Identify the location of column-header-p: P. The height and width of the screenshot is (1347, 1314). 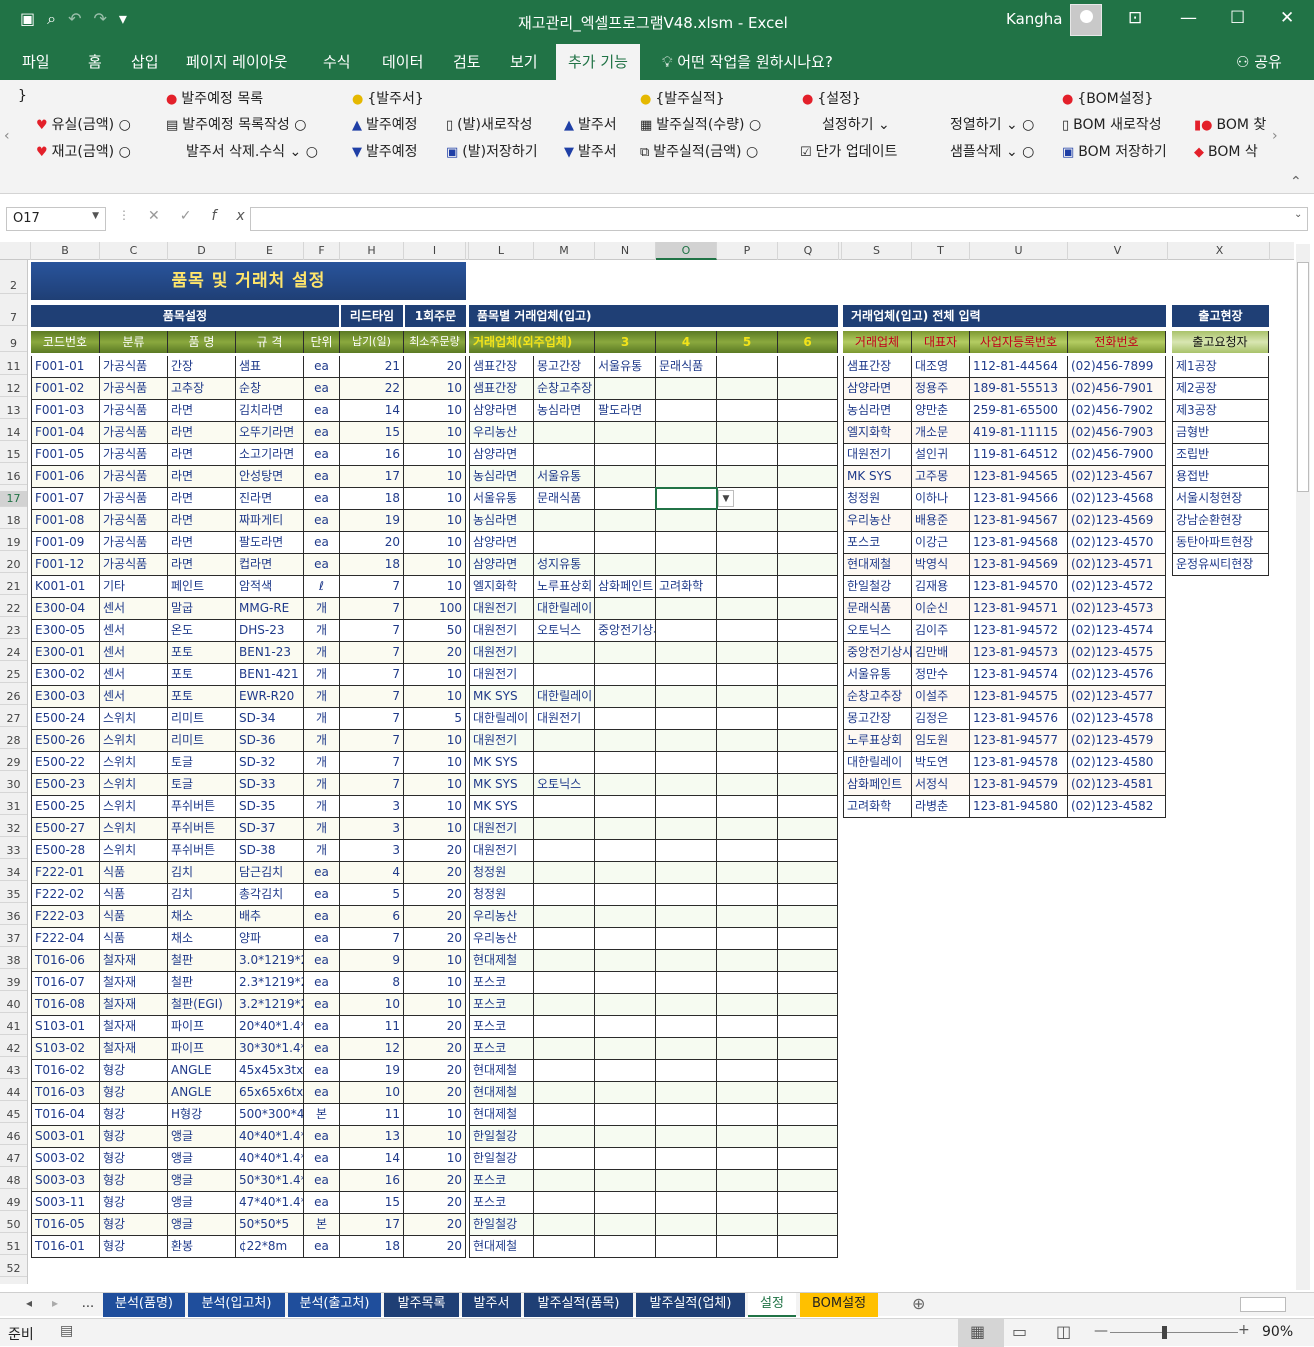
(747, 251).